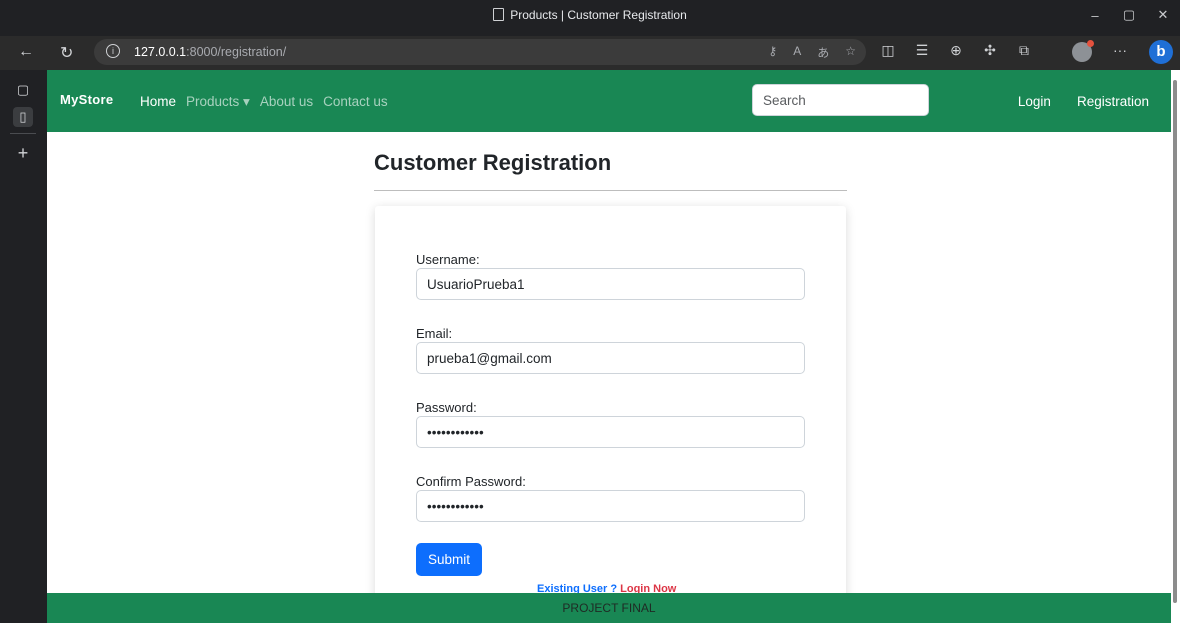 This screenshot has height=623, width=1180. I want to click on confirm-password-field, so click(610, 506).